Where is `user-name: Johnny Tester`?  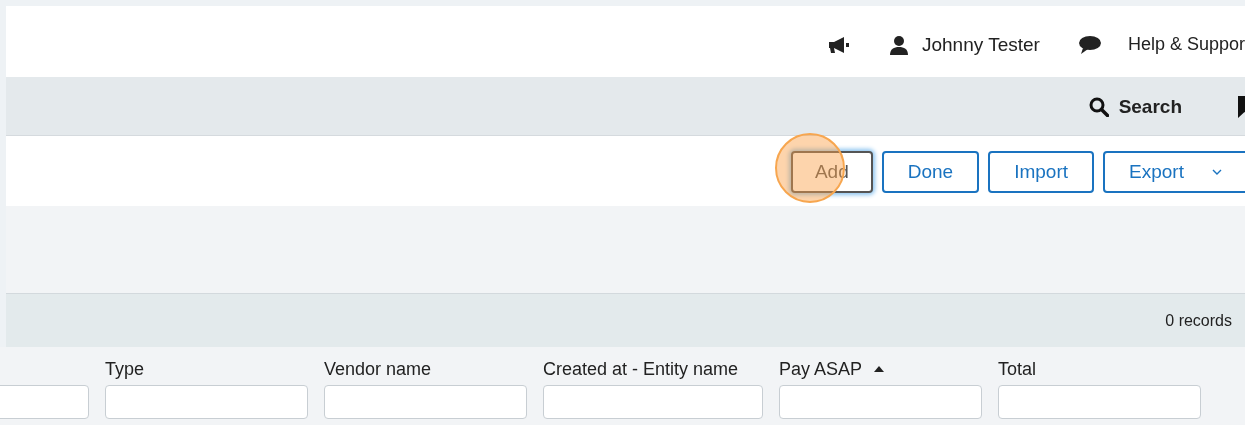
user-name: Johnny Tester is located at coordinates (980, 44).